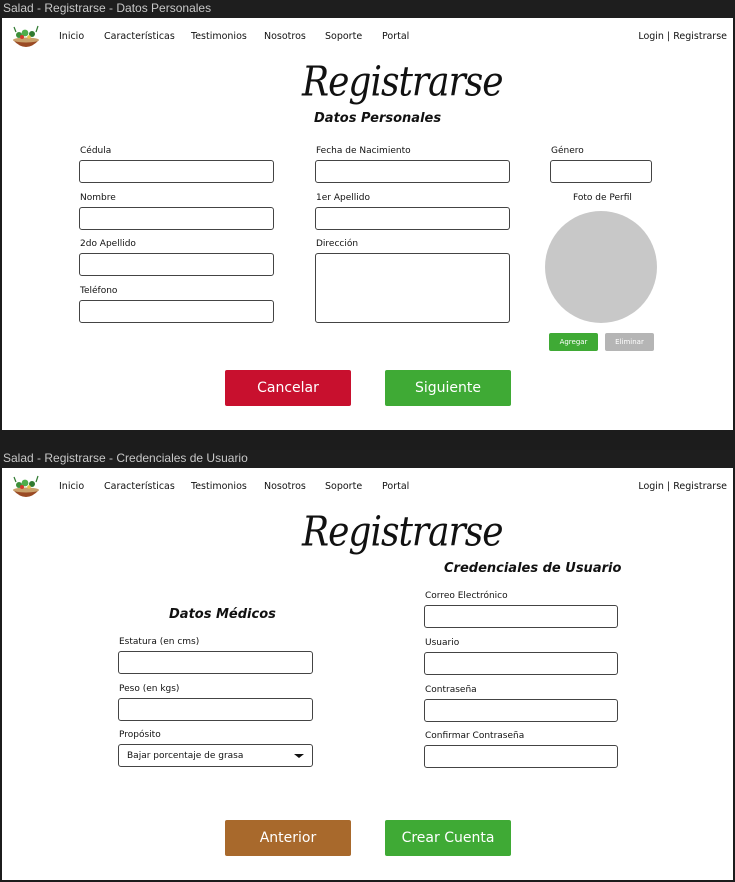 The image size is (735, 882). Describe the element at coordinates (343, 486) in the screenshot. I see `nav-soporte-2: Soporte` at that location.